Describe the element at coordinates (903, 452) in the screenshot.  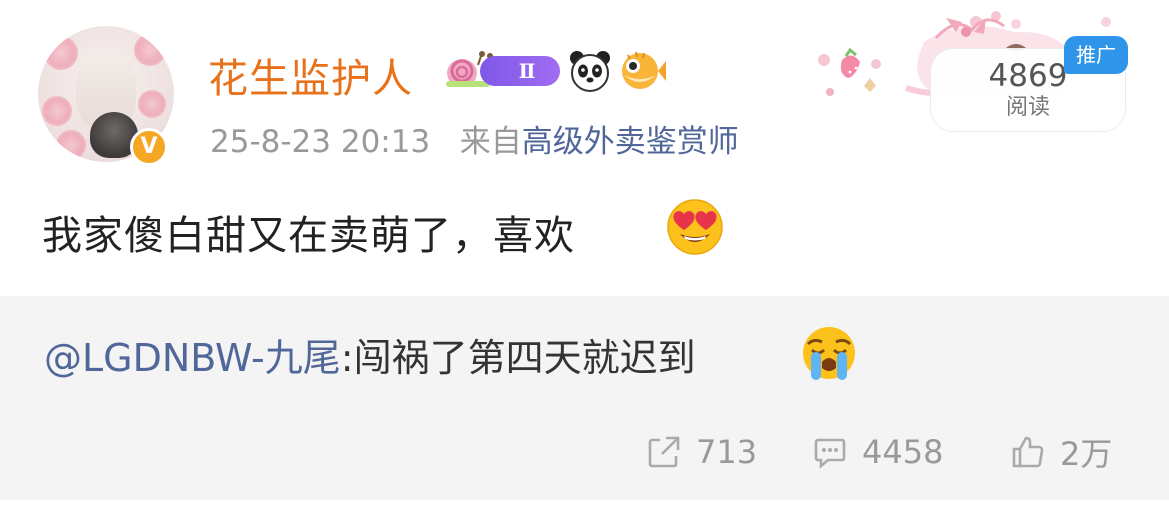
I see `comment-count: 4458` at that location.